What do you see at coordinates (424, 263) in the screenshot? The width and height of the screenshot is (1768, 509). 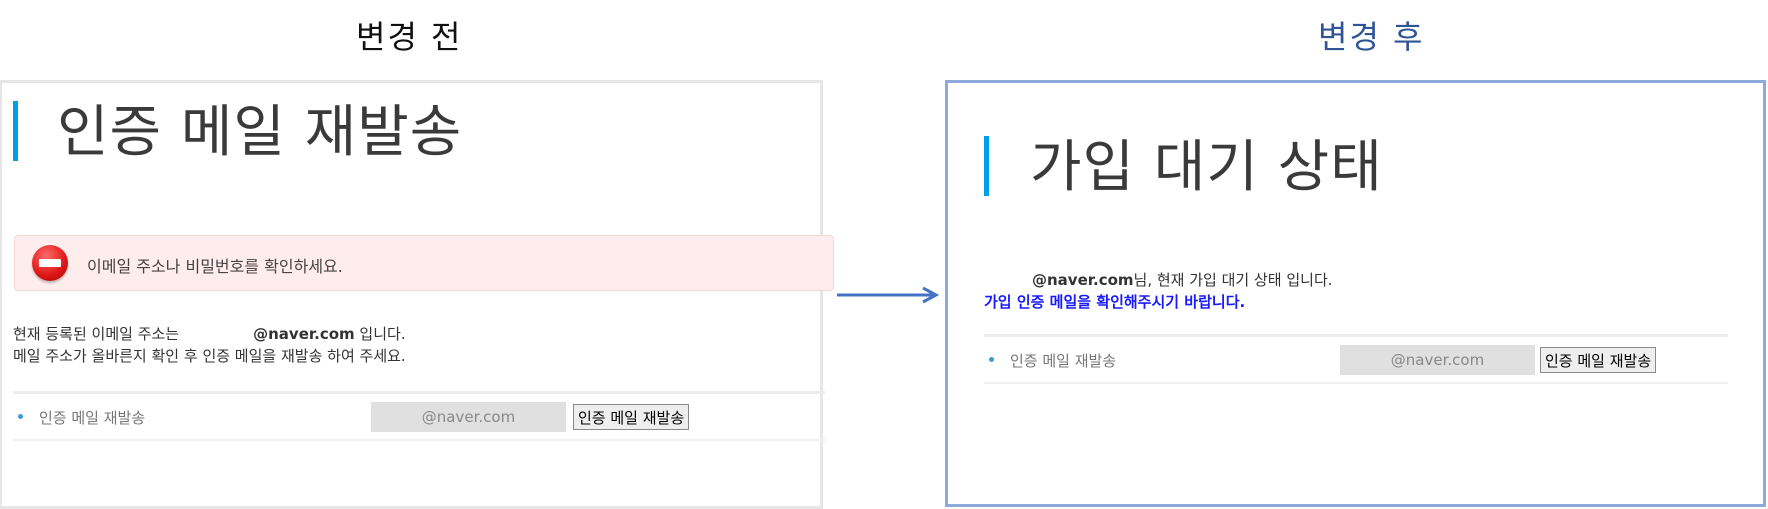 I see `error-alert: 이메일 주소나 비밀번호를 확인하세요.` at bounding box center [424, 263].